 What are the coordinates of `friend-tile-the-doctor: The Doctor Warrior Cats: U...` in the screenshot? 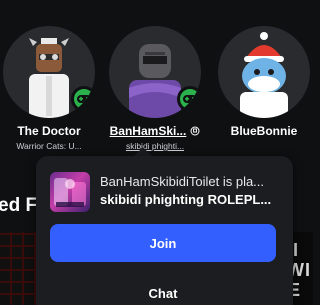 It's located at (49, 89).